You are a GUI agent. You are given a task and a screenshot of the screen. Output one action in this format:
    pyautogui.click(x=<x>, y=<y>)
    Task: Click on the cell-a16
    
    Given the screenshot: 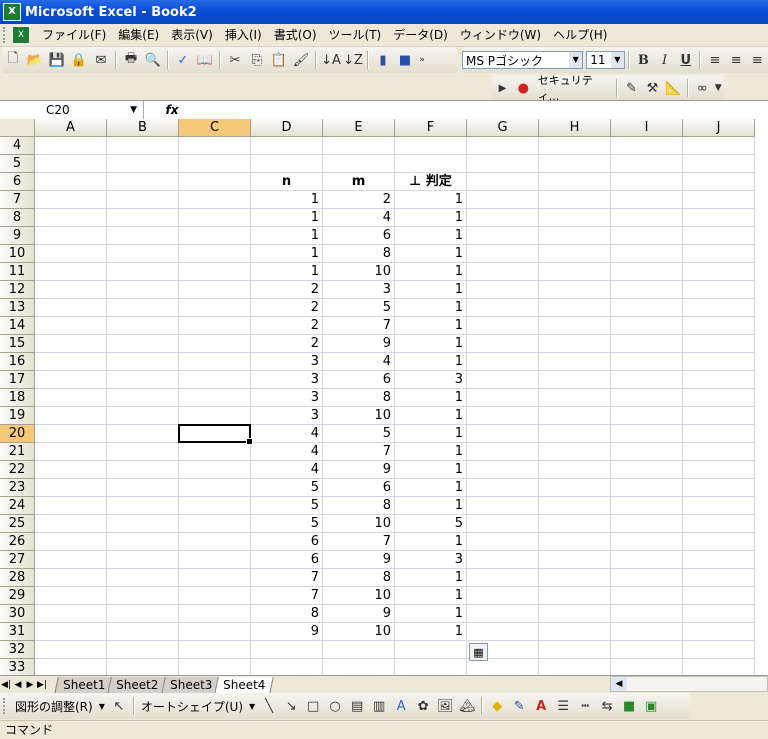 What is the action you would take?
    pyautogui.click(x=71, y=362)
    